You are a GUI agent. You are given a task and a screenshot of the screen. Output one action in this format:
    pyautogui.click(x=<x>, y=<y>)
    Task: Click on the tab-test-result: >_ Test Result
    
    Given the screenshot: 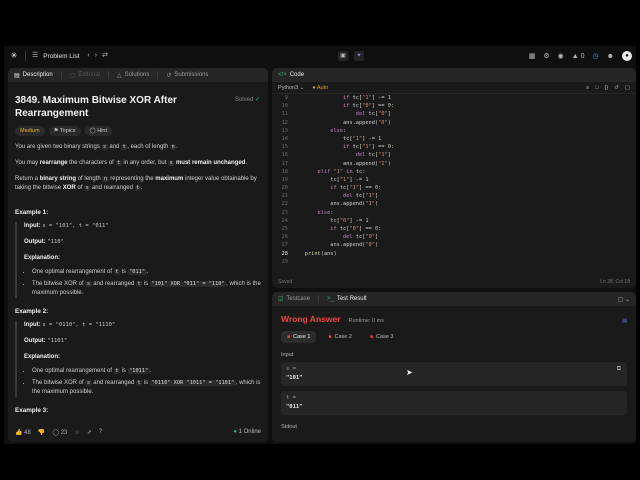 What is the action you would take?
    pyautogui.click(x=347, y=299)
    